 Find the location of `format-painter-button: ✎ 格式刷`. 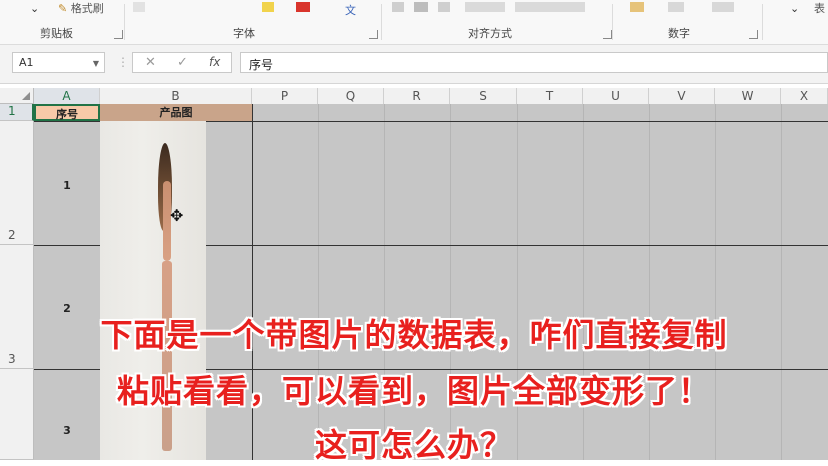

format-painter-button: ✎ 格式刷 is located at coordinates (81, 8).